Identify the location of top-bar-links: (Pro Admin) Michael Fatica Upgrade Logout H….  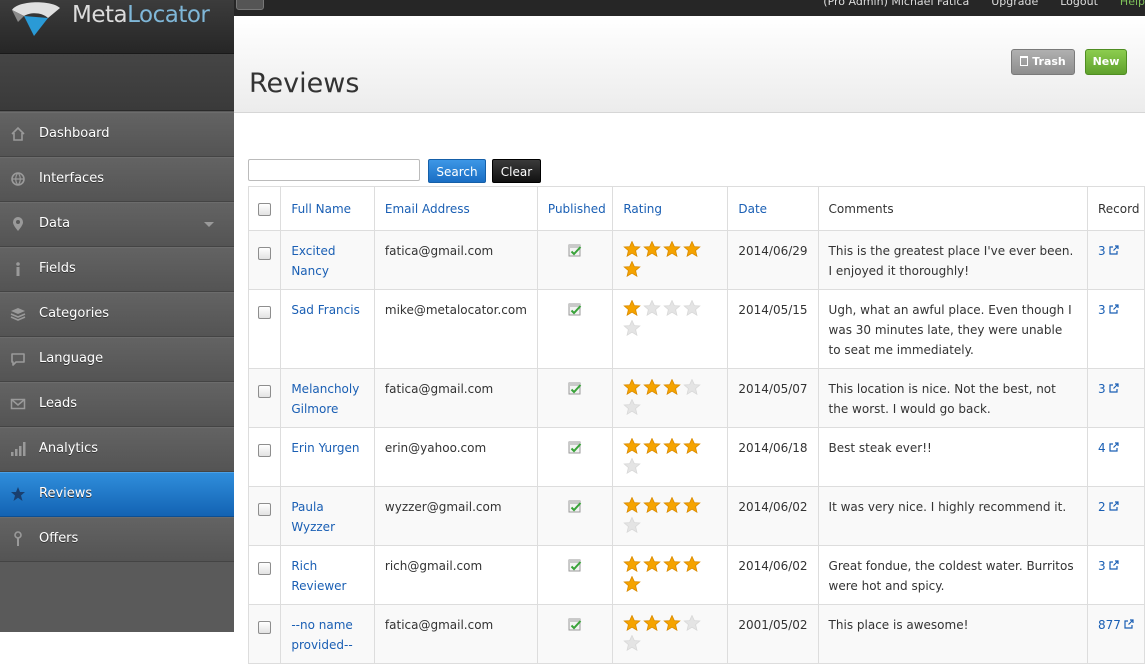
(973, 4).